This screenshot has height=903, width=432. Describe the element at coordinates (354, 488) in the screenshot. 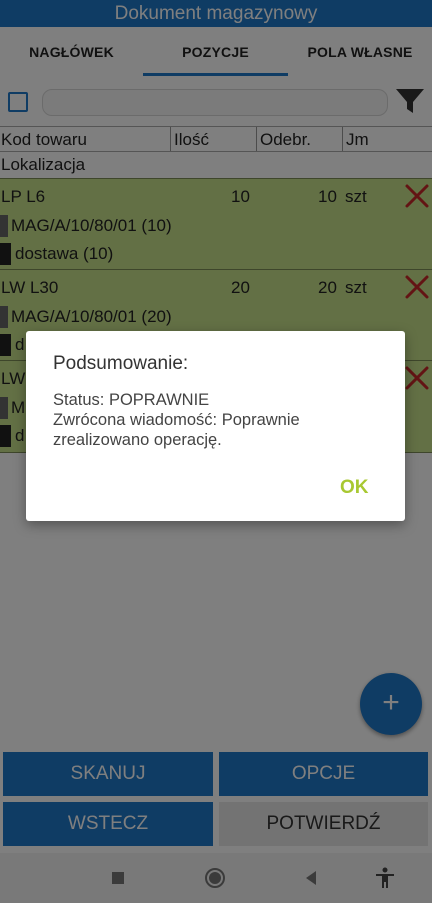

I see `ok-button: OK` at that location.